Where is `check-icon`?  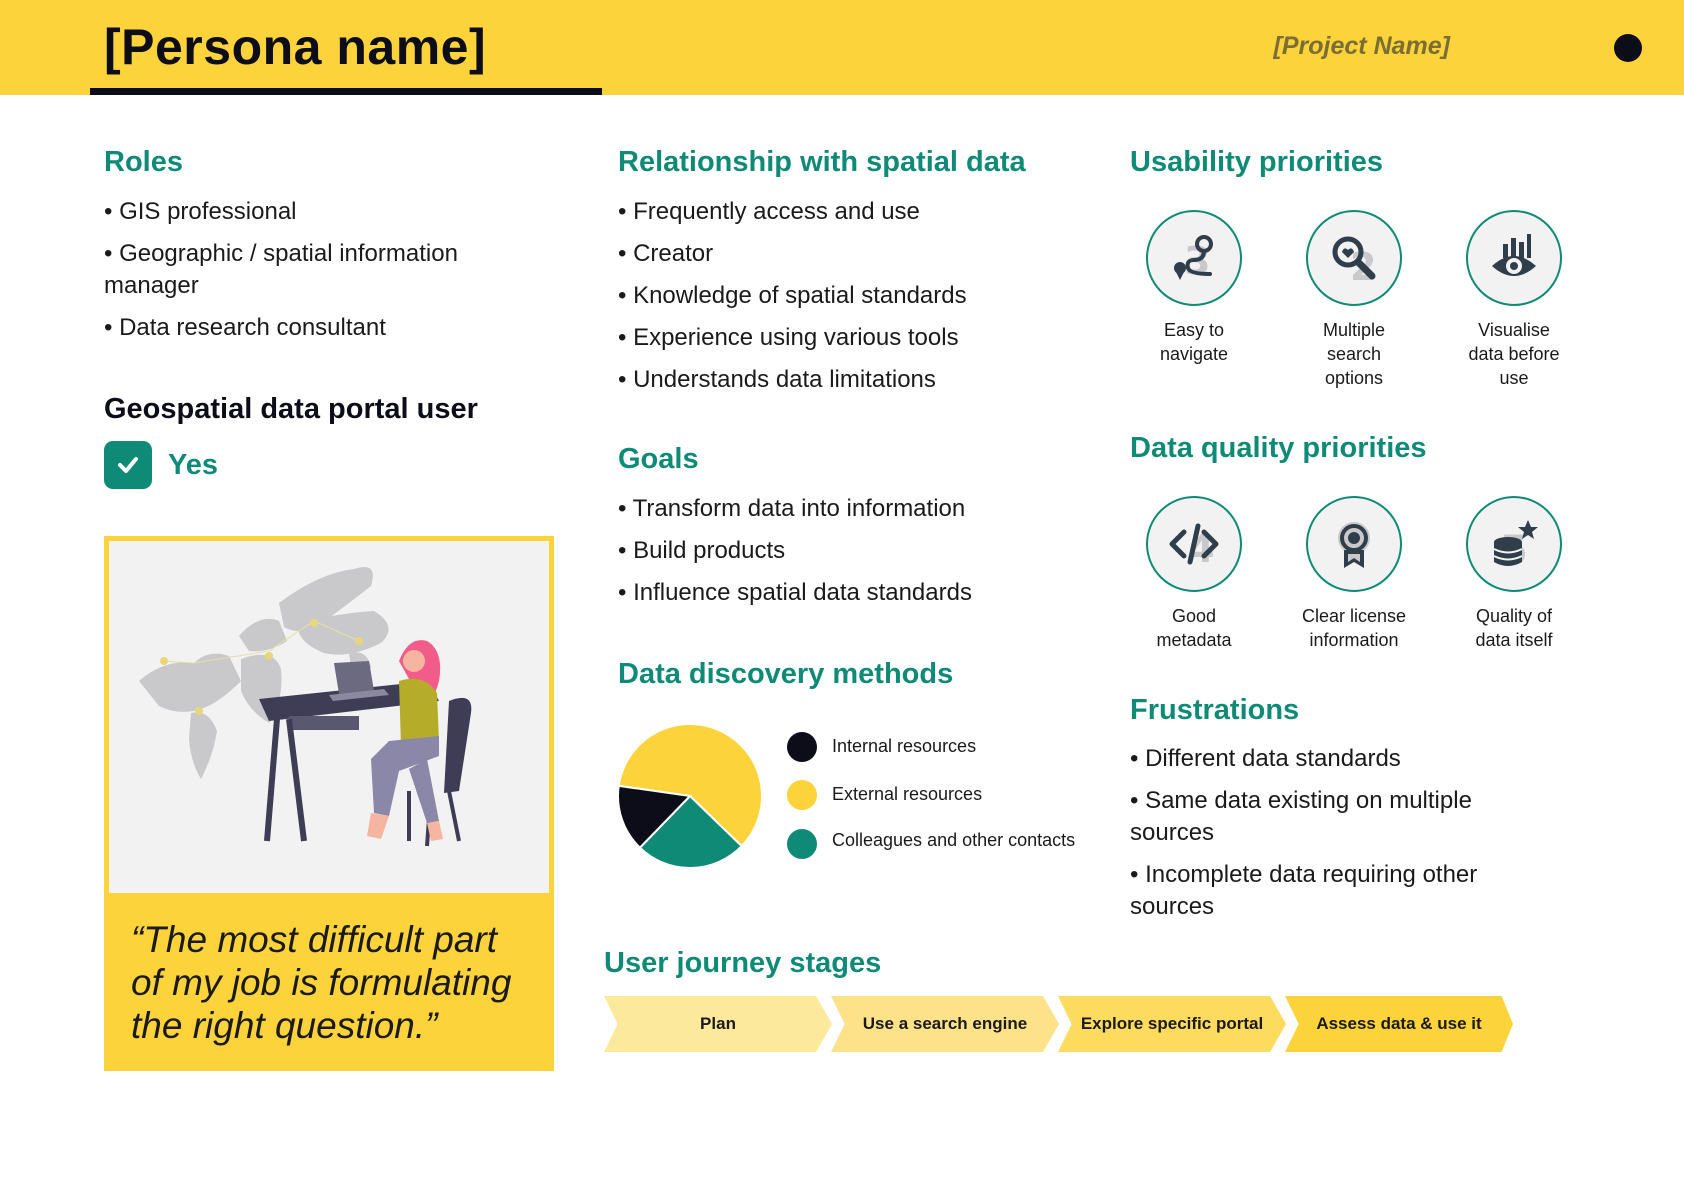 check-icon is located at coordinates (128, 465).